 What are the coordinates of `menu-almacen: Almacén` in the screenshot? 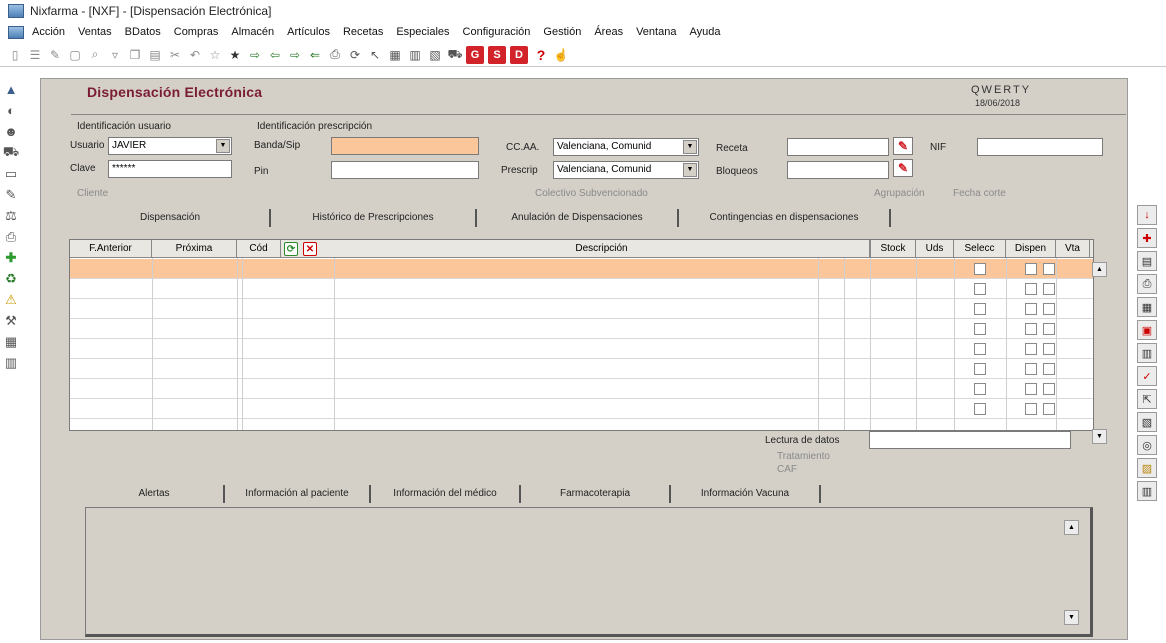 It's located at (252, 32).